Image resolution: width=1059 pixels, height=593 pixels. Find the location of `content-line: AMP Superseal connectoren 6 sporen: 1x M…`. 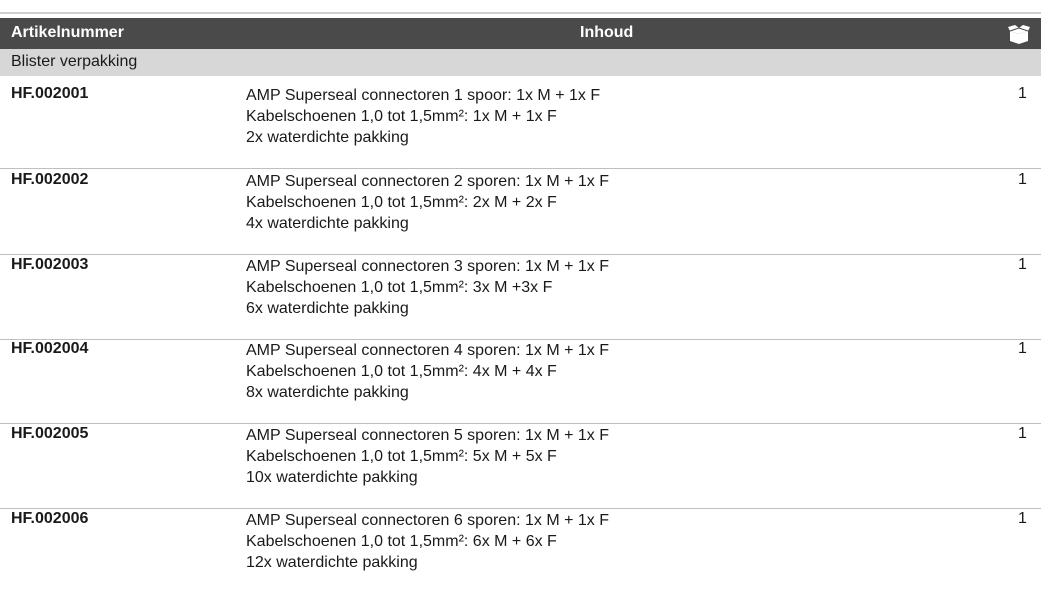

content-line: AMP Superseal connectoren 6 sporen: 1x M… is located at coordinates (428, 520).